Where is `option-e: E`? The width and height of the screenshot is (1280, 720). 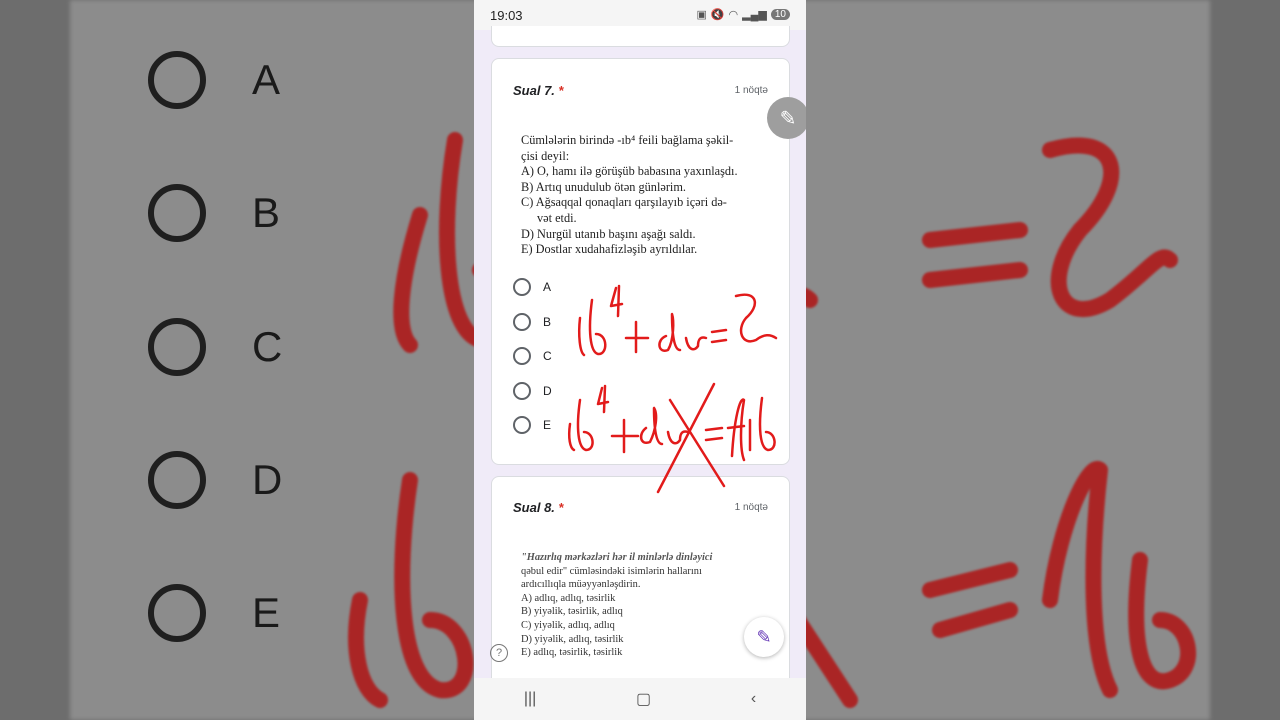
option-e: E is located at coordinates (532, 425).